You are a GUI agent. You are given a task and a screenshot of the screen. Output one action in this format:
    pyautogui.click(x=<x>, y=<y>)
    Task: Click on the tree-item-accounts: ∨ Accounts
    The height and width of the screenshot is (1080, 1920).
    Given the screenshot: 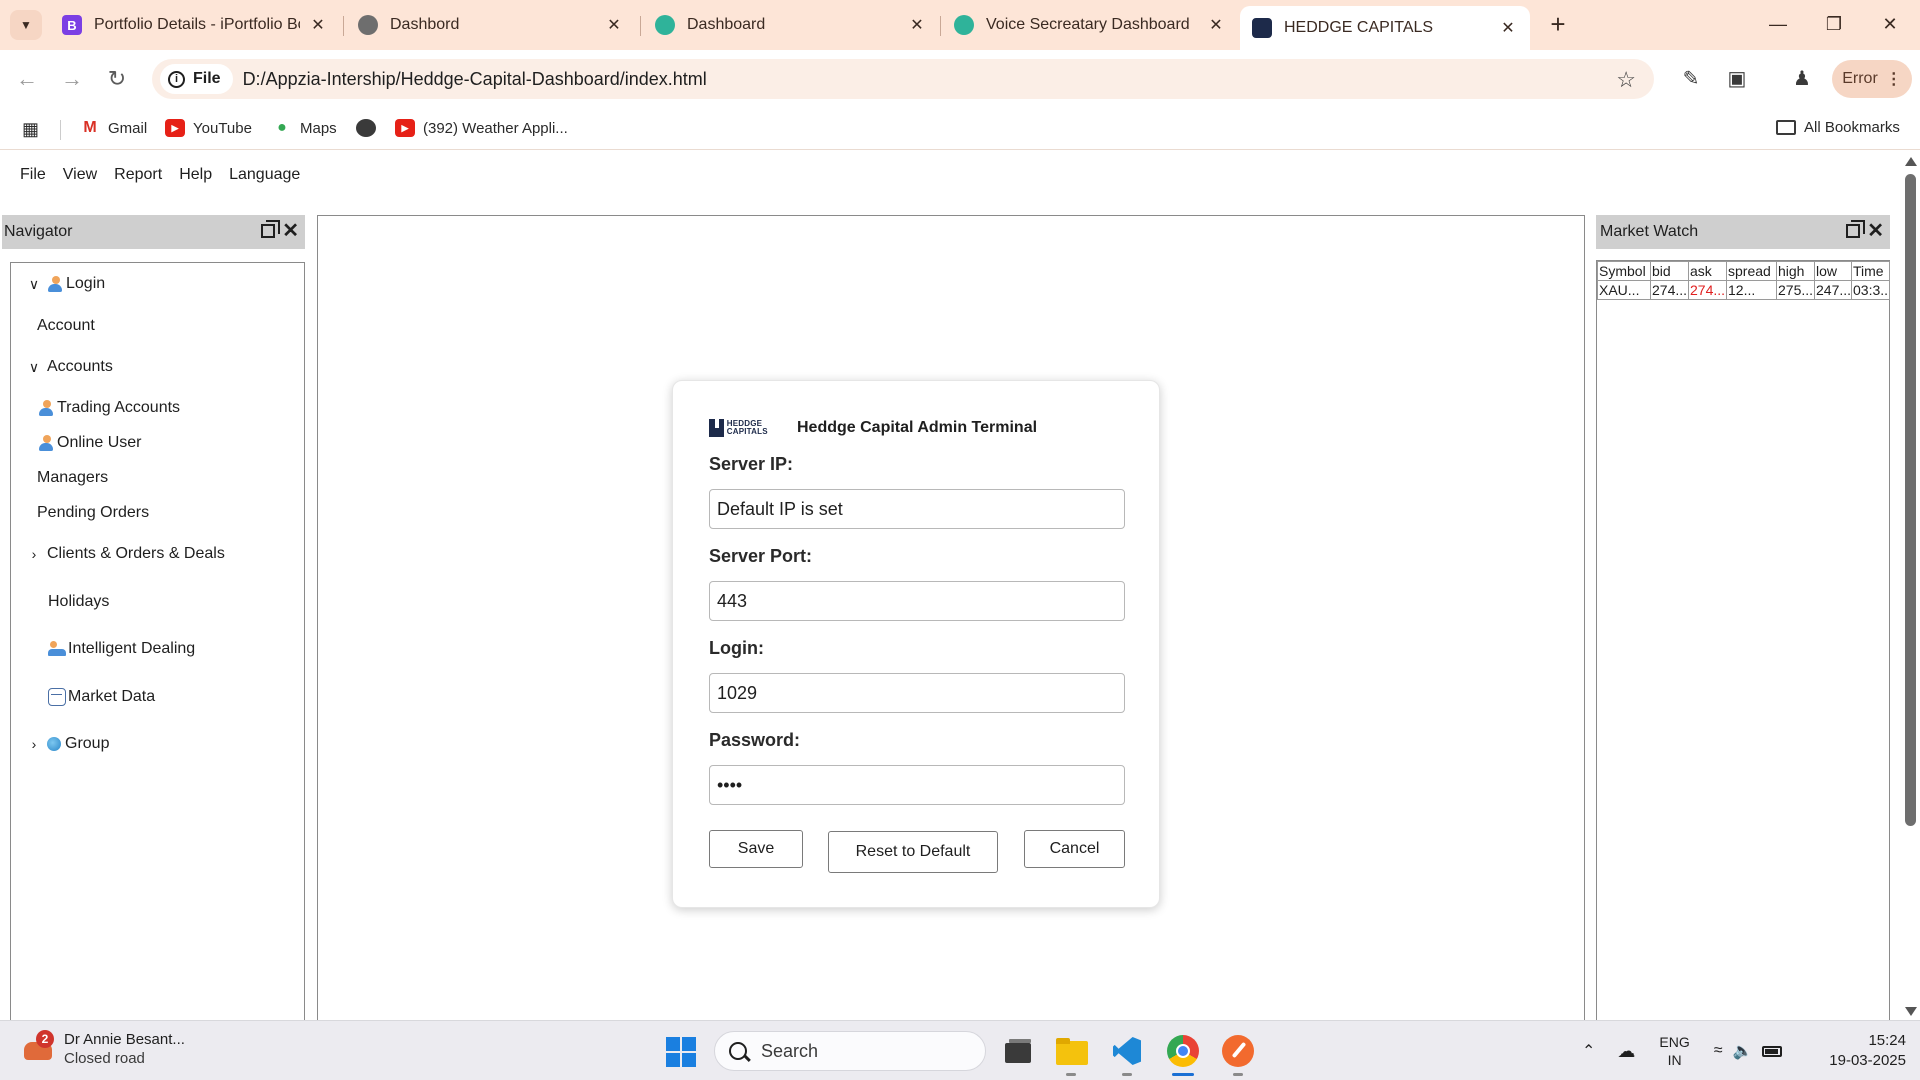 What is the action you would take?
    pyautogui.click(x=69, y=367)
    